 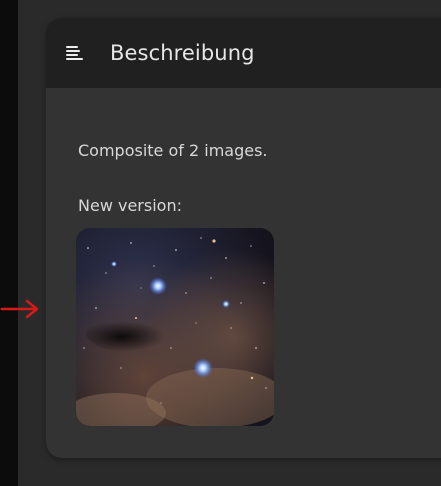 What do you see at coordinates (173, 150) in the screenshot?
I see `description-line-composite: Composite of 2 images.` at bounding box center [173, 150].